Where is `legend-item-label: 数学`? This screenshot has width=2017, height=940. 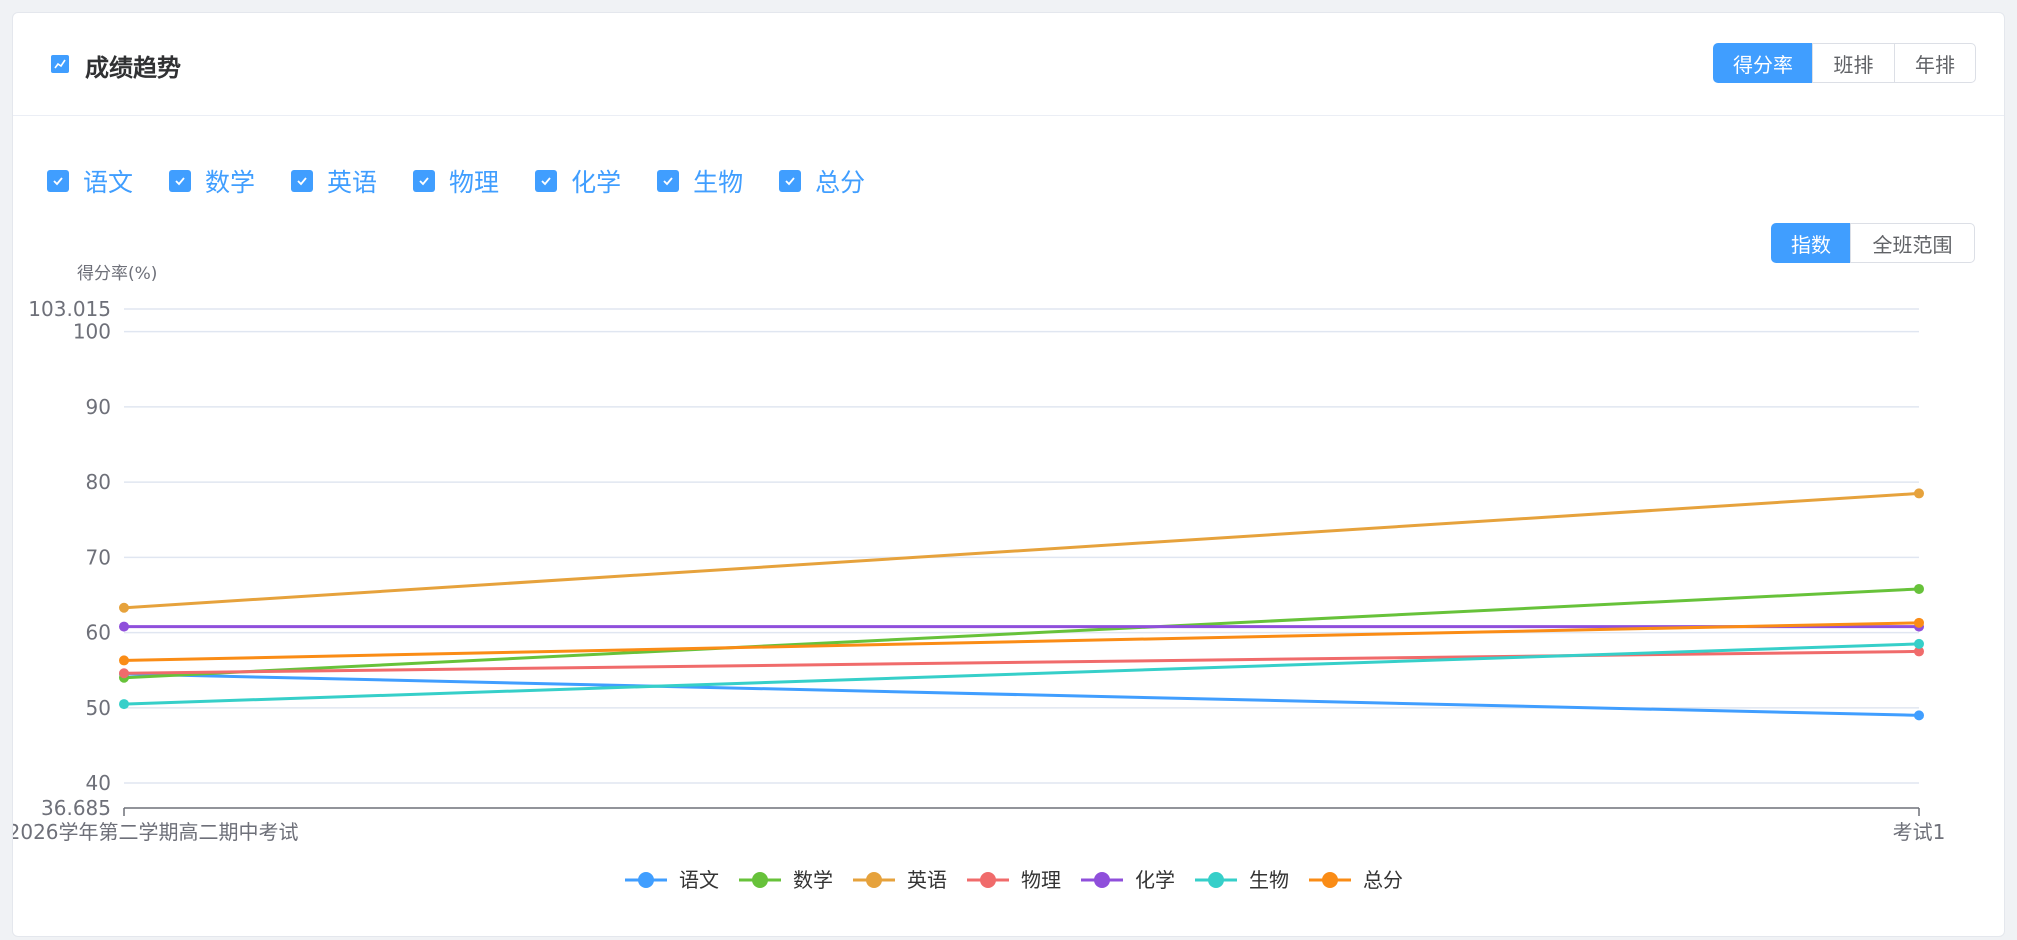
legend-item-label: 数学 is located at coordinates (813, 880).